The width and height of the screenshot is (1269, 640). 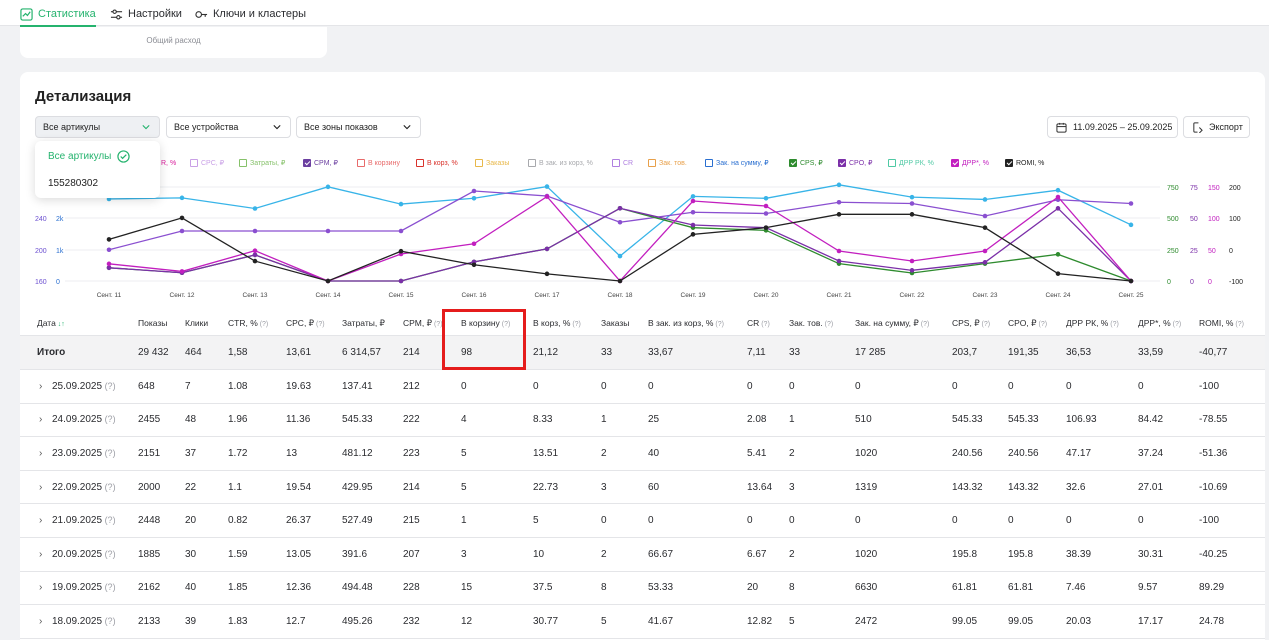 What do you see at coordinates (870, 352) in the screenshot?
I see `table-cell: 17 285` at bounding box center [870, 352].